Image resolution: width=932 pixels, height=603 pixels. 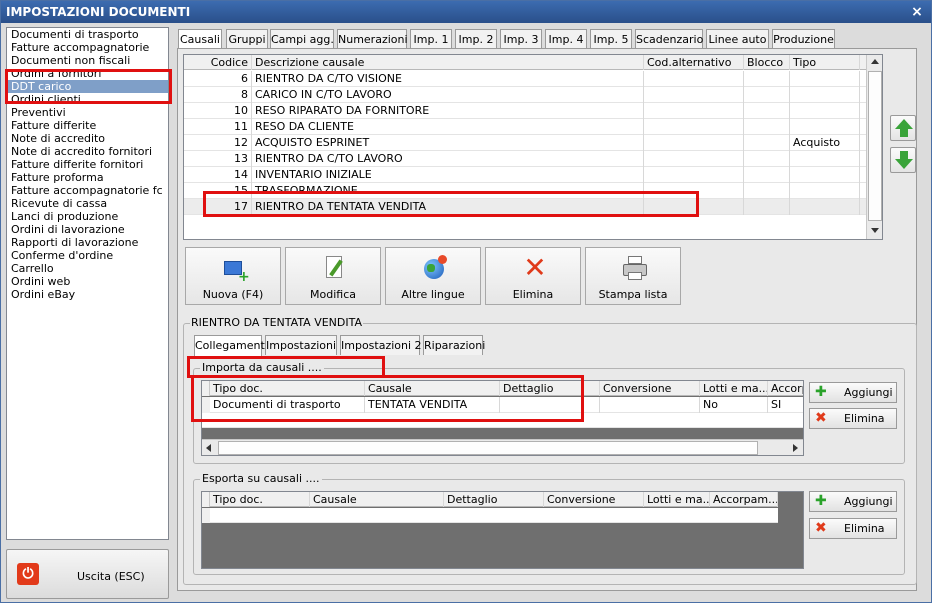 What do you see at coordinates (87, 294) in the screenshot?
I see `sidebar-item: Ordini eBay` at bounding box center [87, 294].